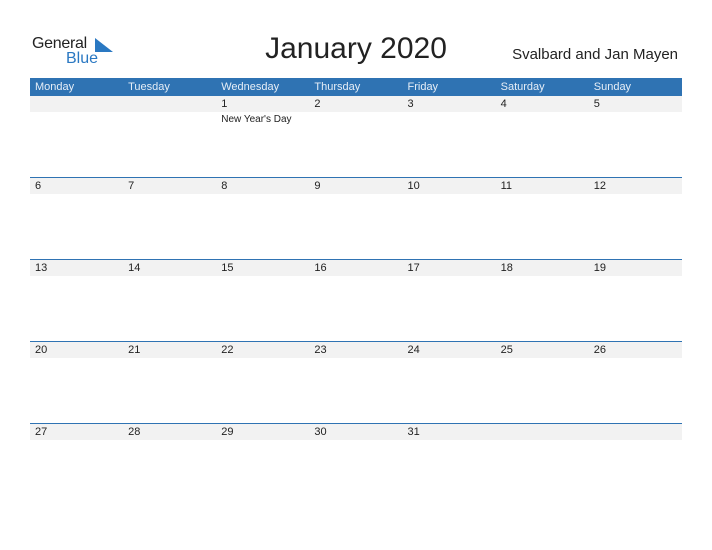 The height and width of the screenshot is (550, 712). I want to click on day-number: 15, so click(227, 268).